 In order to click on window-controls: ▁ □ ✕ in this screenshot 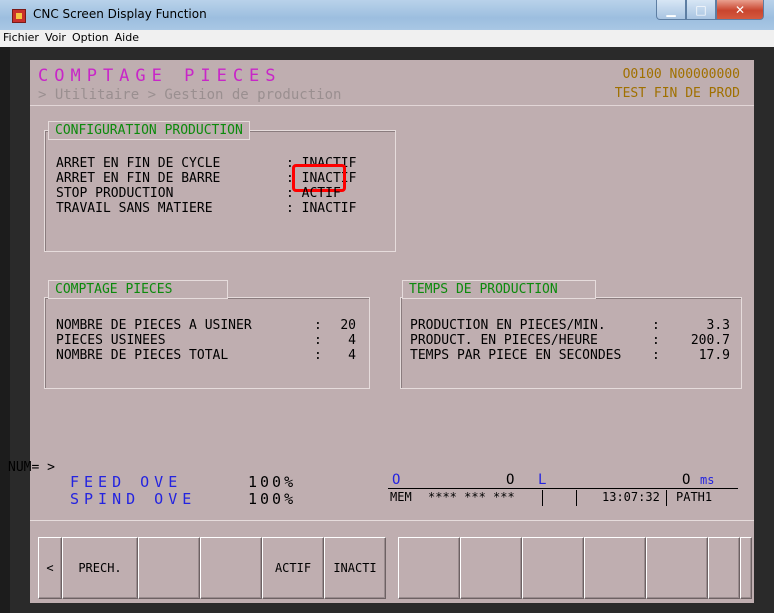, I will do `click(710, 10)`.